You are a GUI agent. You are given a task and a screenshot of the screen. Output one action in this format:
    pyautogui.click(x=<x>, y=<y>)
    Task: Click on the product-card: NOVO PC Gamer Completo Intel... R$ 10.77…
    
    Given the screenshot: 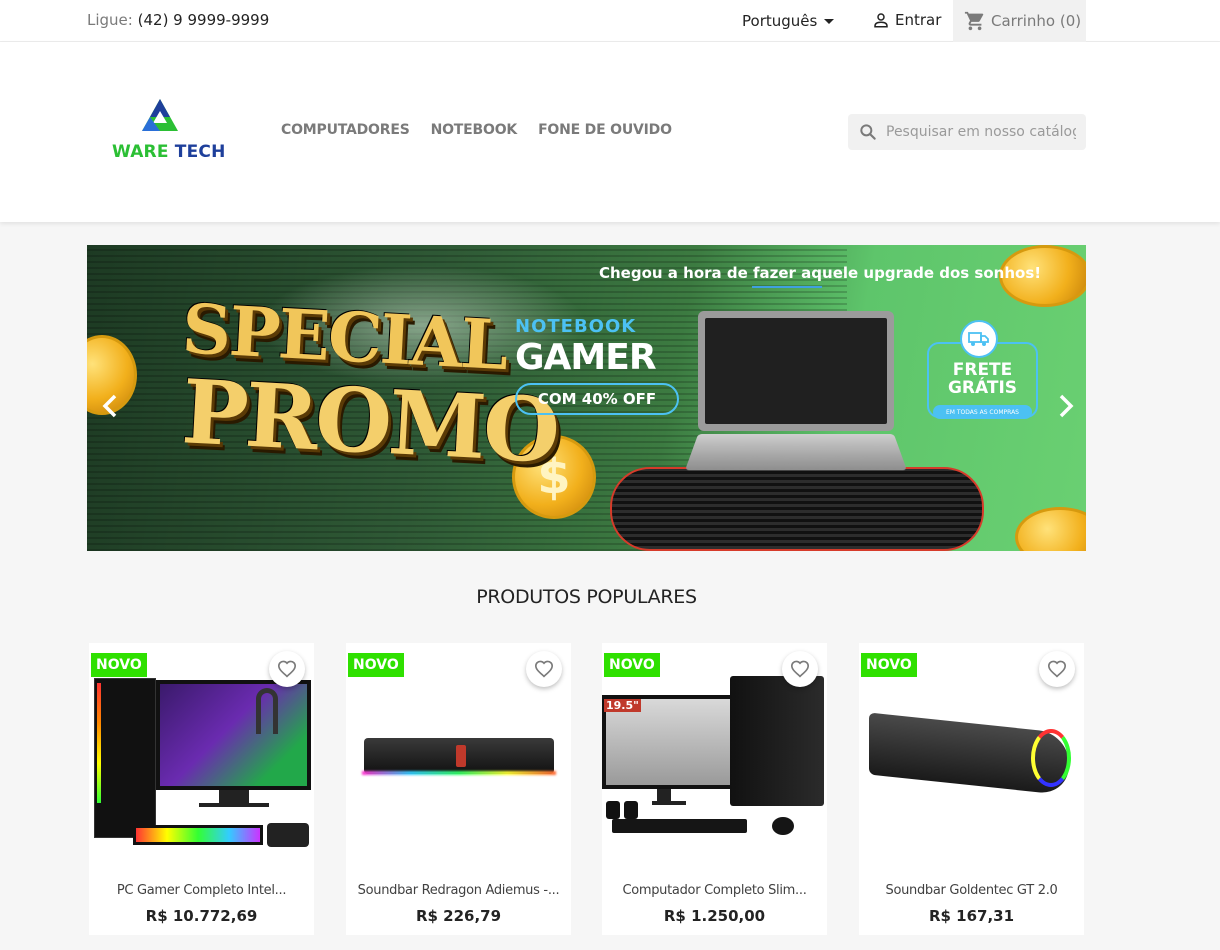 What is the action you would take?
    pyautogui.click(x=201, y=789)
    